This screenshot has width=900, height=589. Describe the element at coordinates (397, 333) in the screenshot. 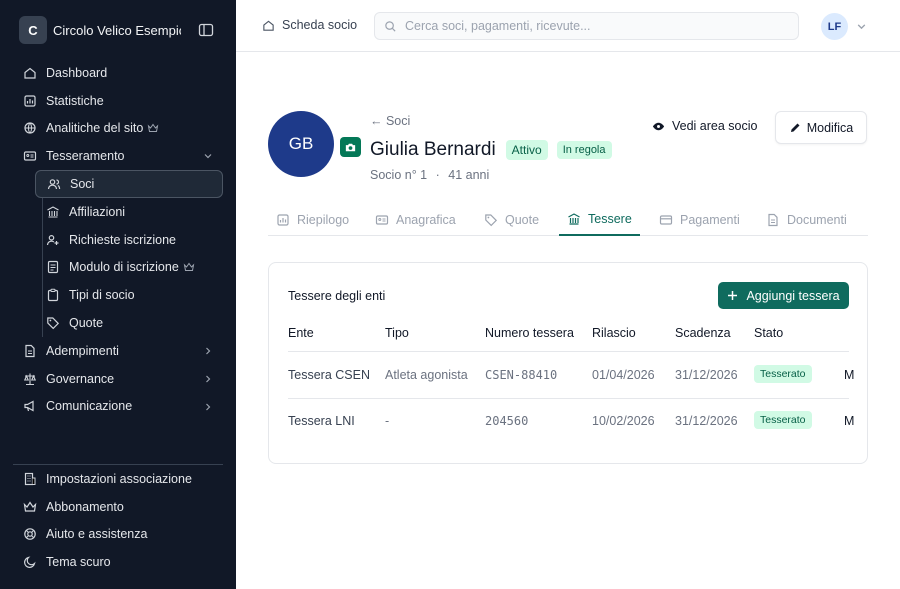

I see `column-header: Tipo` at that location.